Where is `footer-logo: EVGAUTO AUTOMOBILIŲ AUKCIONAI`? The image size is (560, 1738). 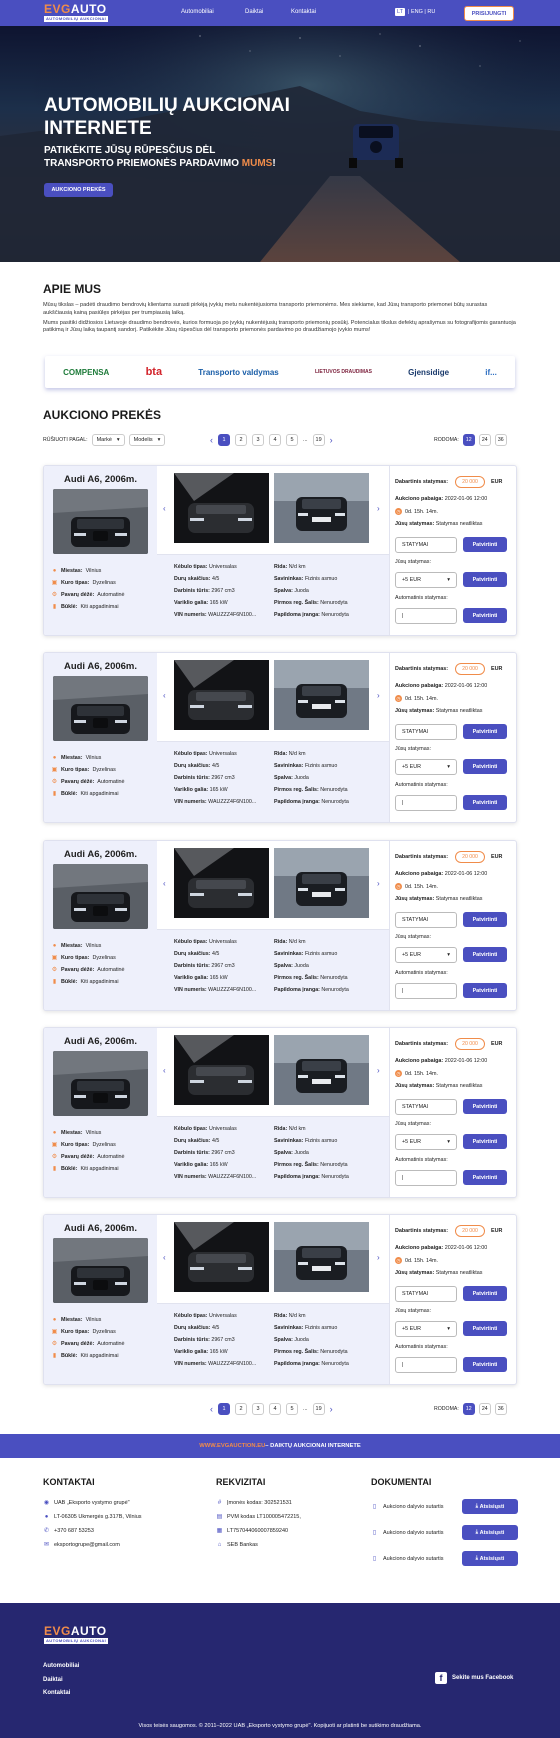 footer-logo: EVGAUTO AUTOMOBILIŲ AUKCIONAI is located at coordinates (76, 1634).